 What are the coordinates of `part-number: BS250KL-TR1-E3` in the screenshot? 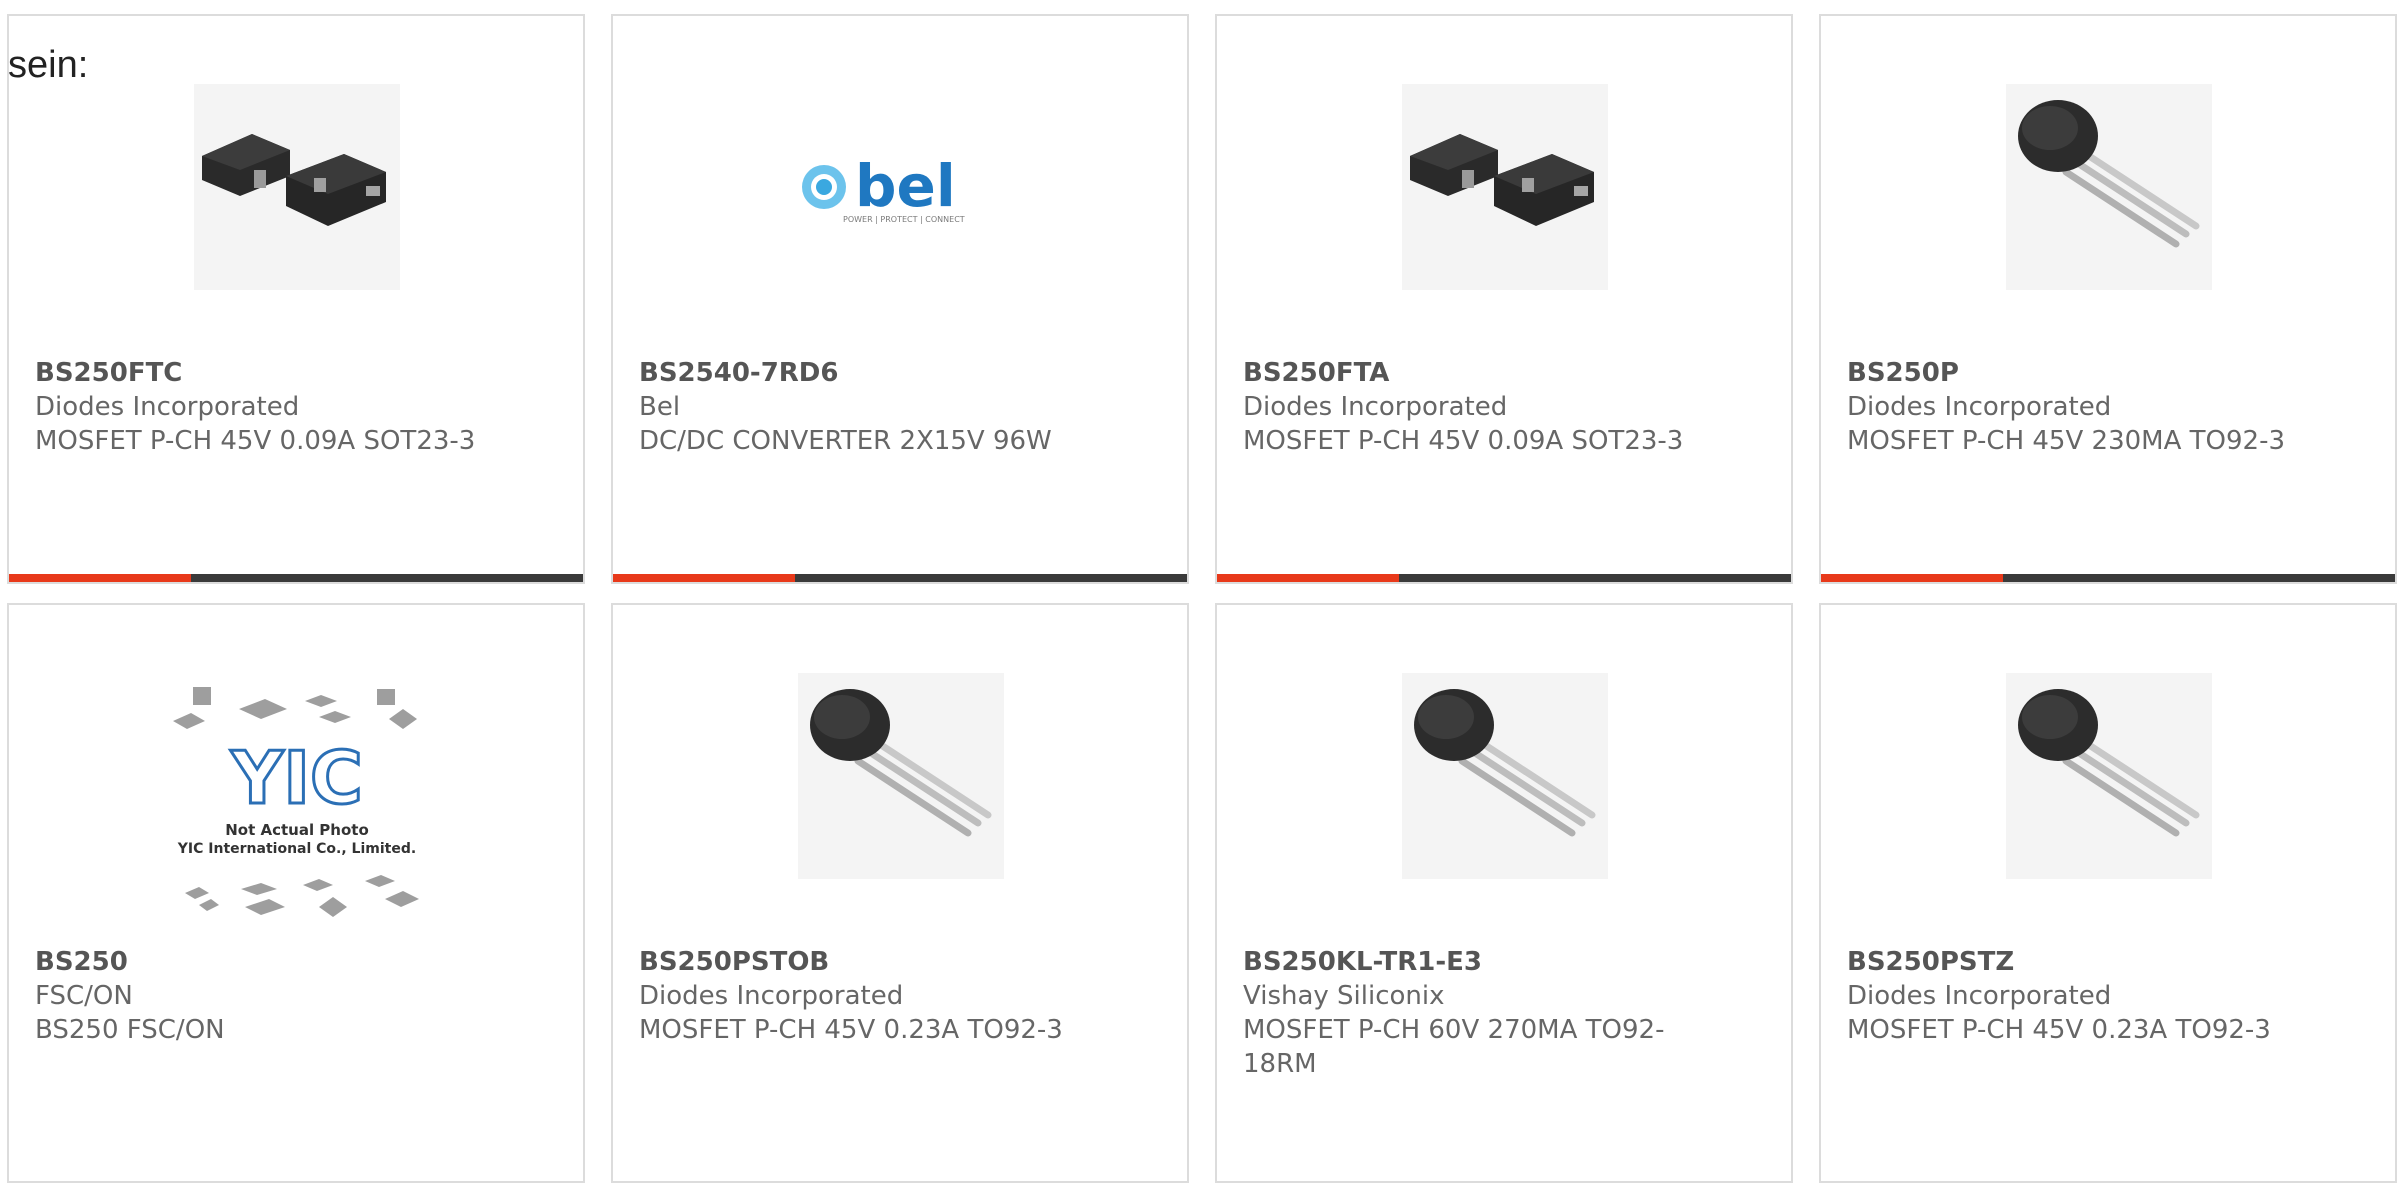 It's located at (1473, 962).